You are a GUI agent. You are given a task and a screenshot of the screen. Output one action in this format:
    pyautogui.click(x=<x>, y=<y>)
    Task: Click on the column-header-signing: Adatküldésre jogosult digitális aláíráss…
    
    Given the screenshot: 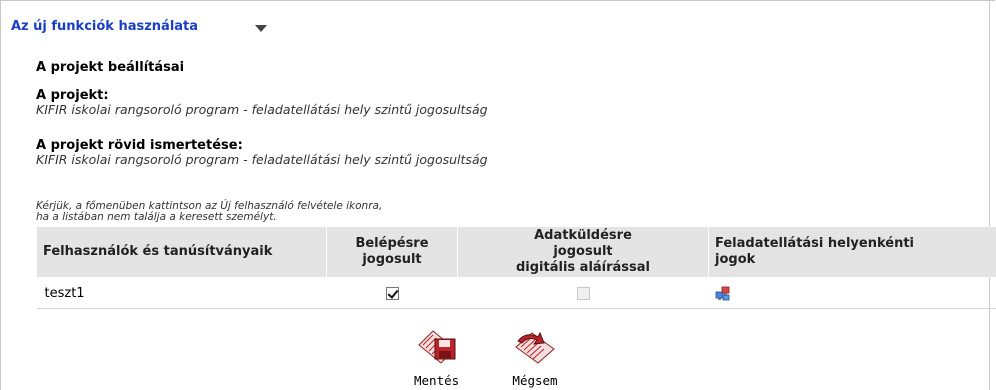 What is the action you would take?
    pyautogui.click(x=583, y=252)
    